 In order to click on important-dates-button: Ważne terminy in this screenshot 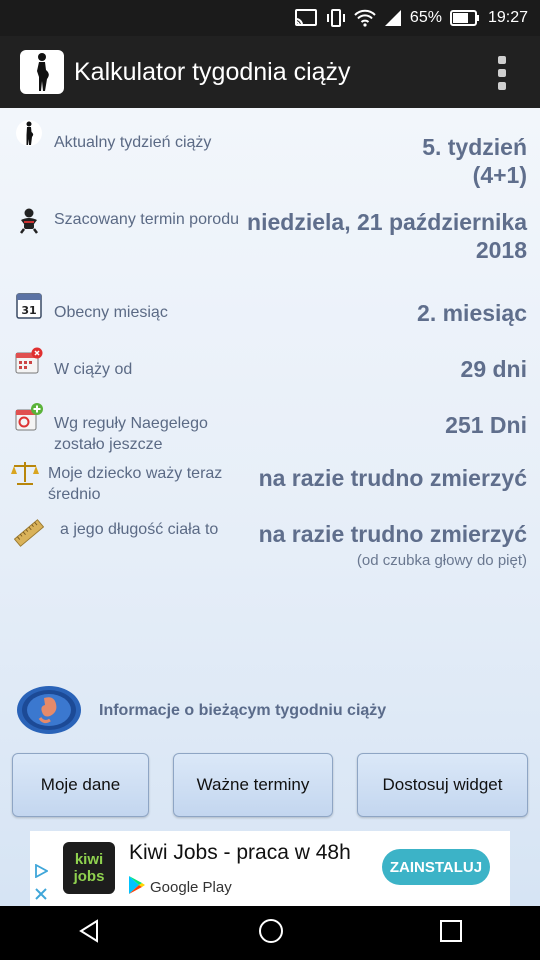, I will do `click(253, 785)`.